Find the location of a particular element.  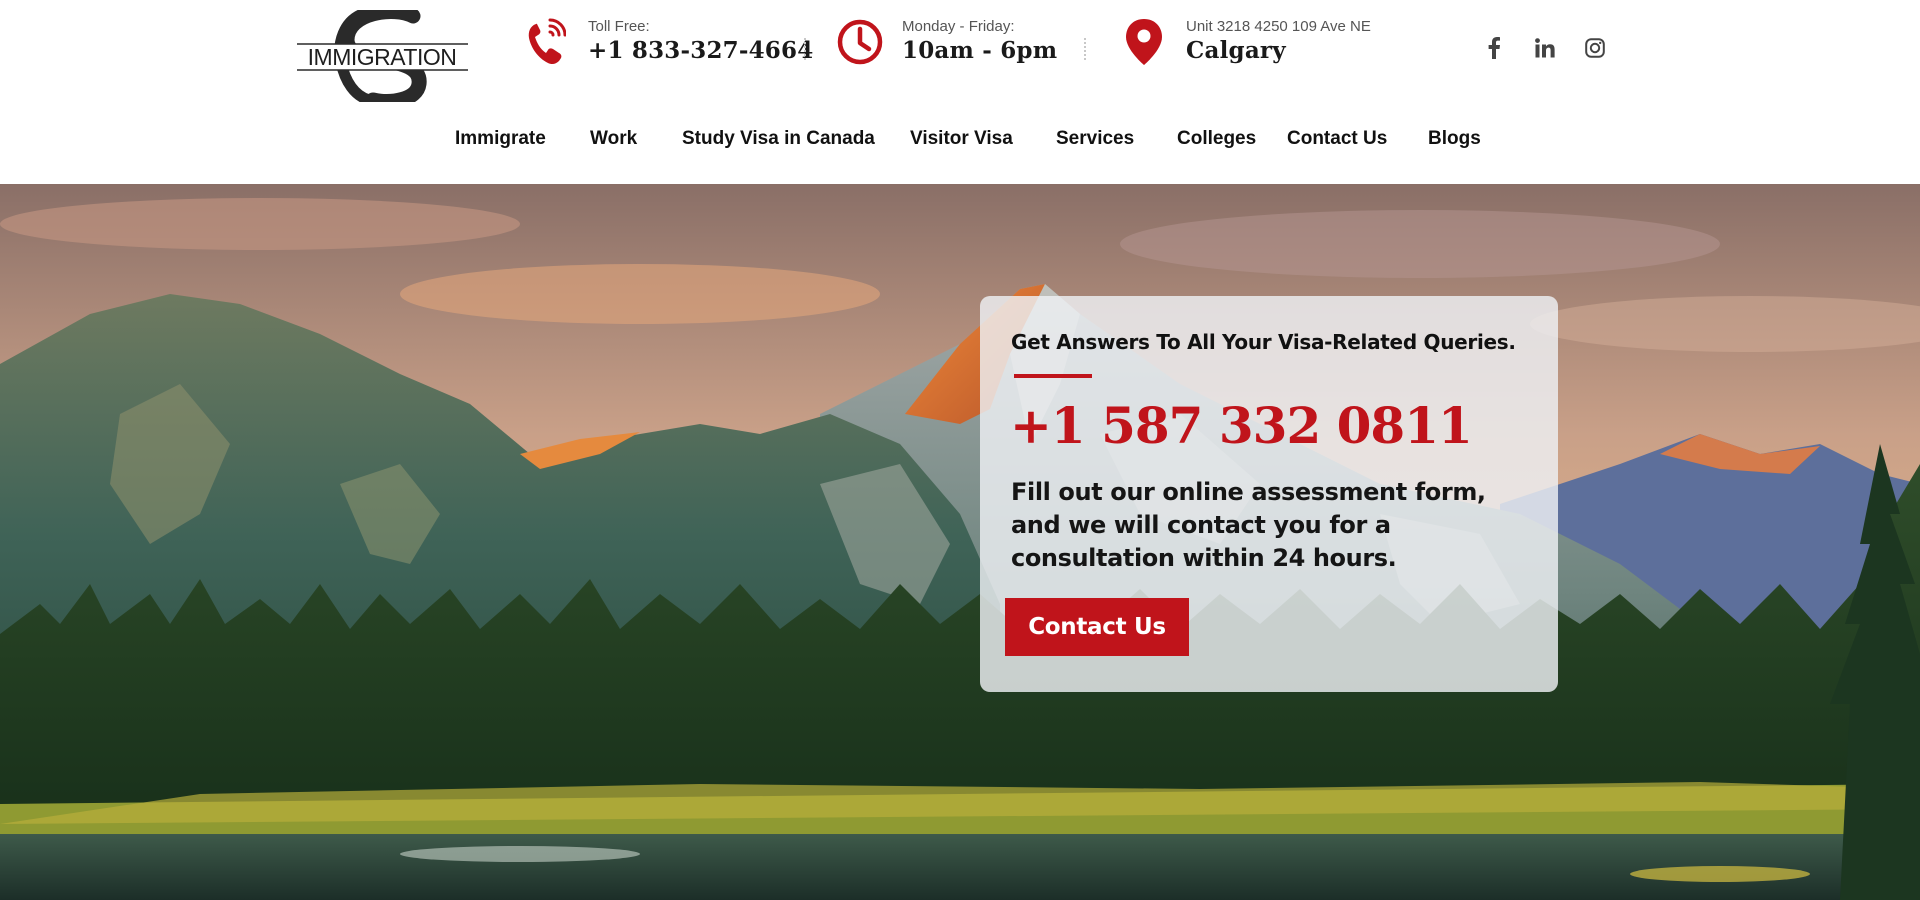

logo-icon: IMMIGRATION is located at coordinates (382, 56).